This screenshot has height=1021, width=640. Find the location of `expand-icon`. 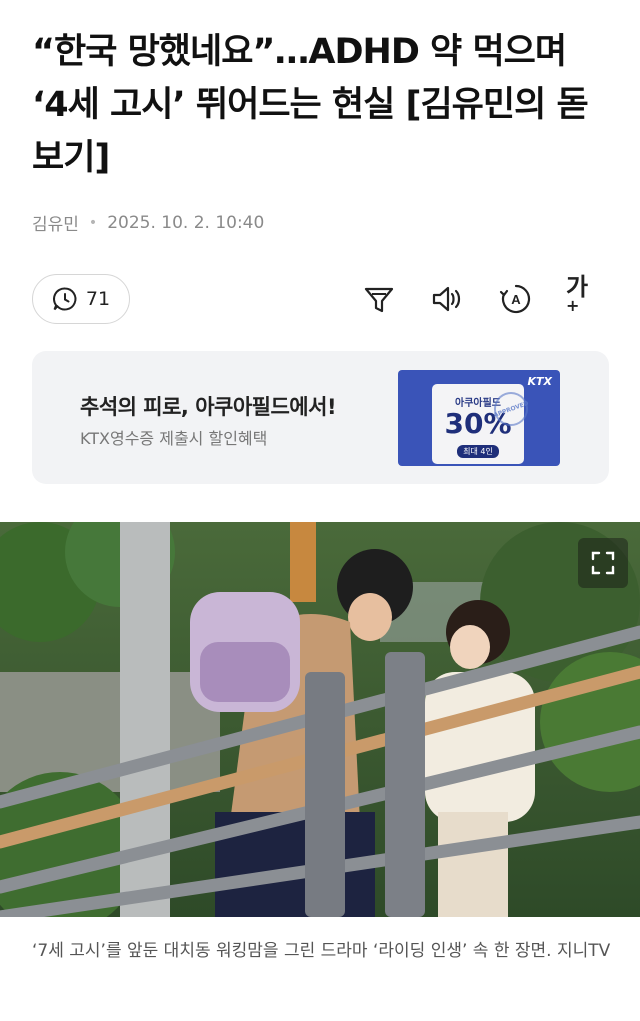

expand-icon is located at coordinates (603, 563).